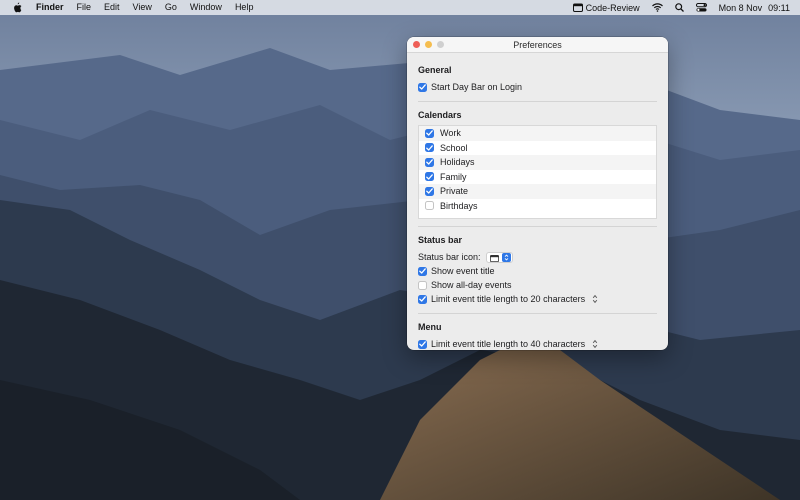 This screenshot has height=500, width=800. What do you see at coordinates (701, 7) in the screenshot?
I see `control-center-icon` at bounding box center [701, 7].